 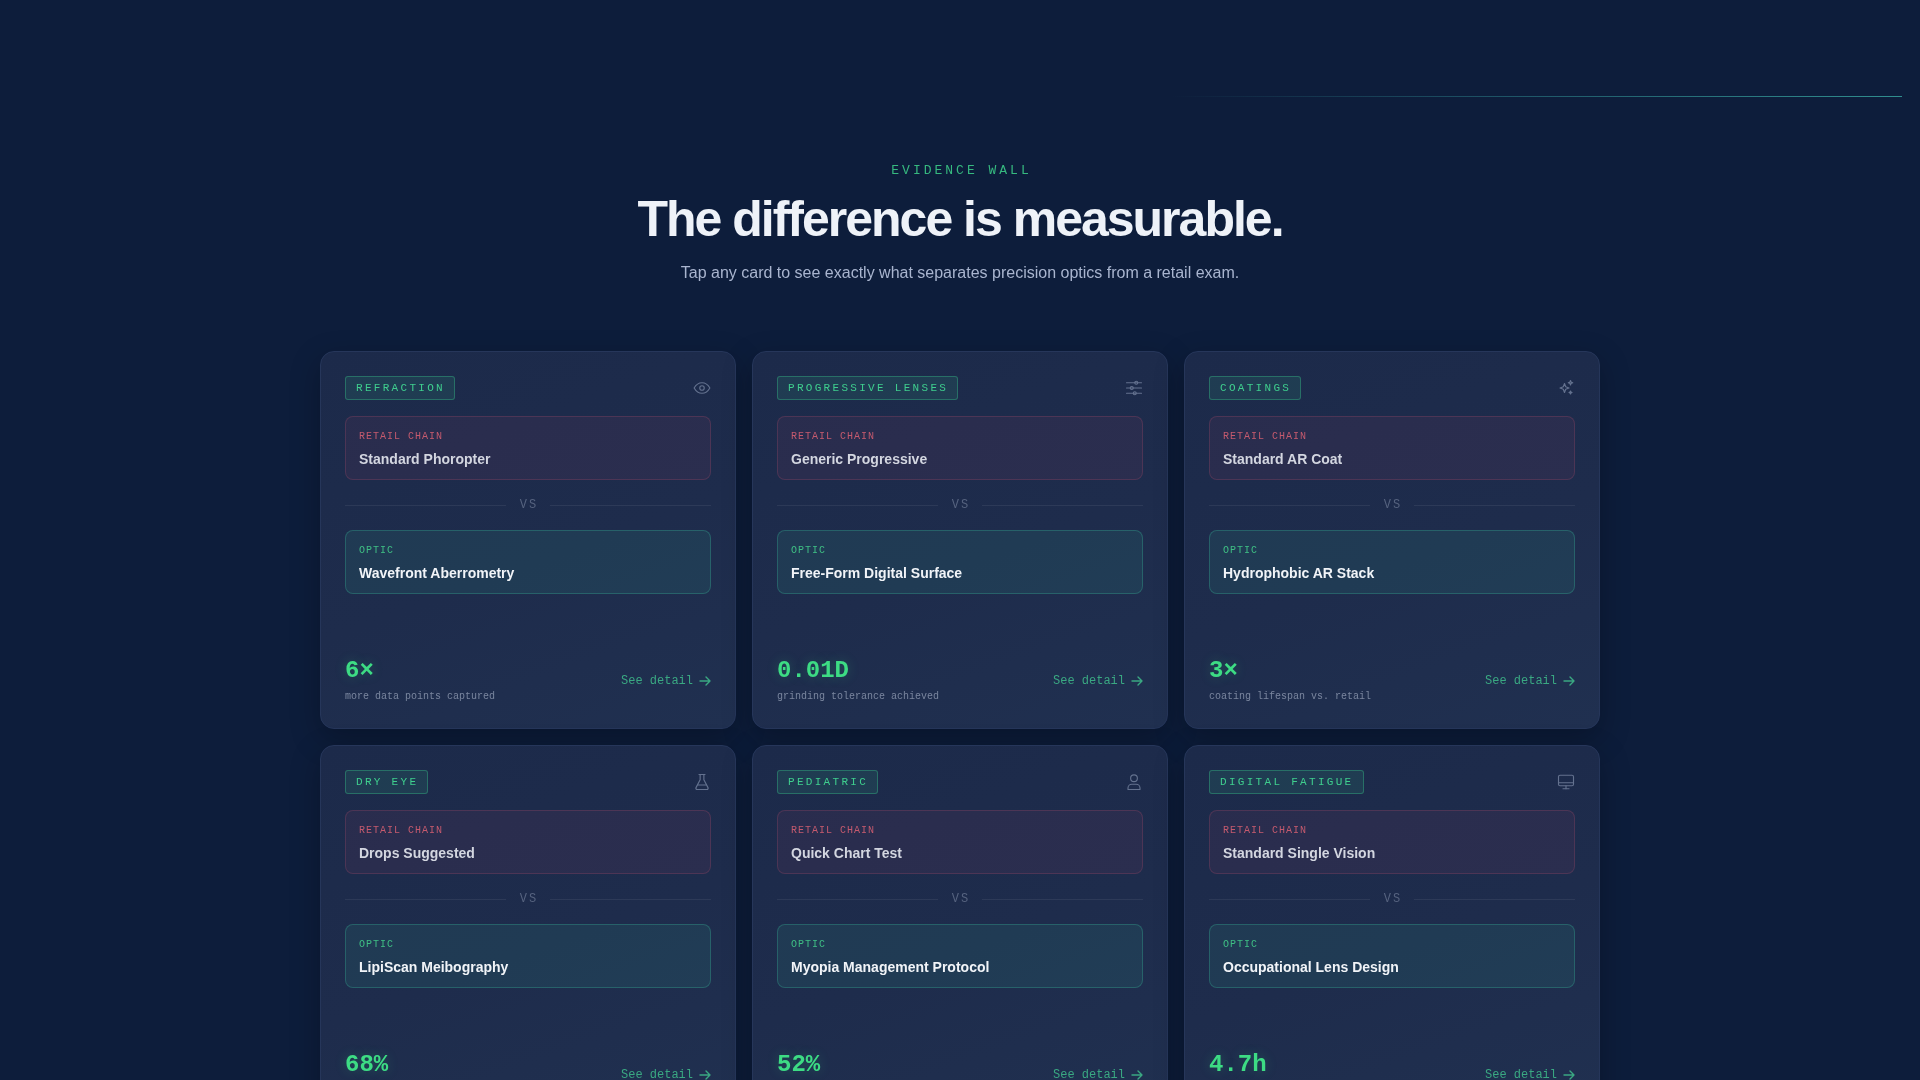 I want to click on eye-icon, so click(x=702, y=388).